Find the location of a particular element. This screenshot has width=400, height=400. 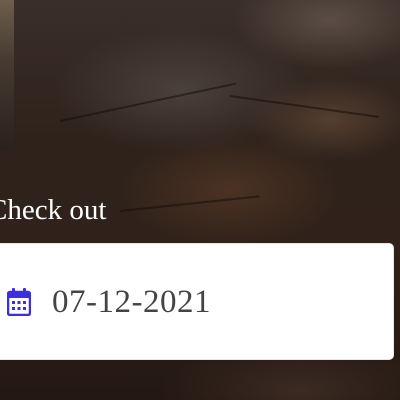

checkout-label: Check out is located at coordinates (53, 210).